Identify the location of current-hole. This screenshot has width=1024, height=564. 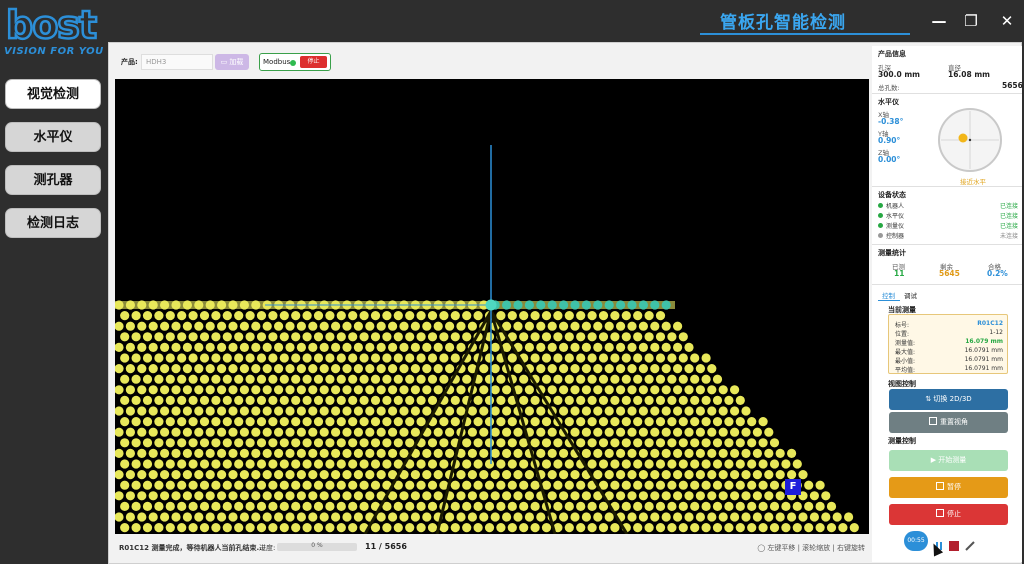
(491, 305).